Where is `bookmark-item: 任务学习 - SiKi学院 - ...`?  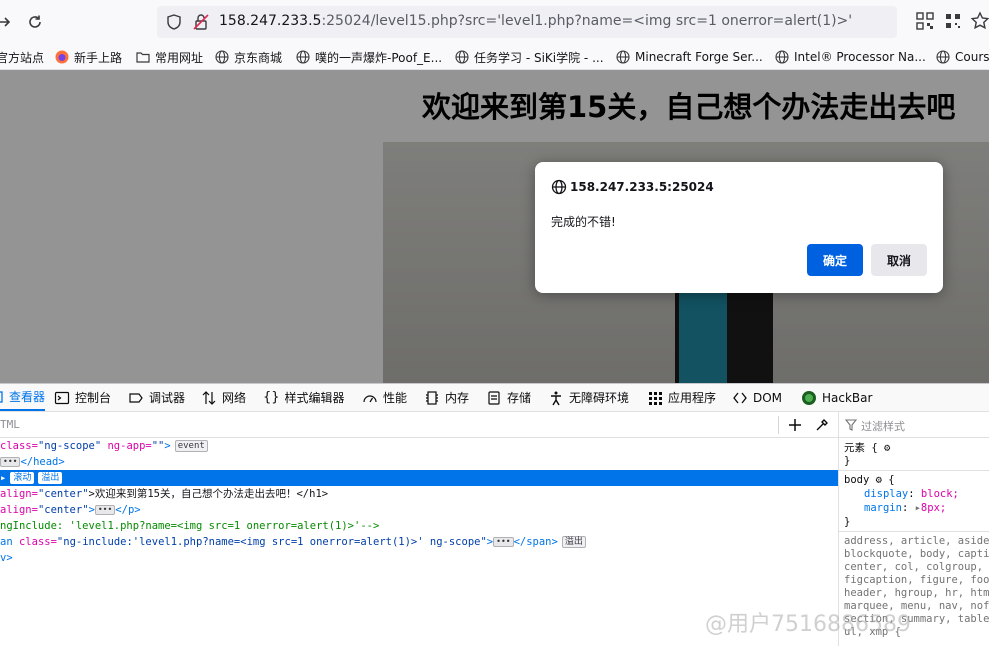 bookmark-item: 任务学习 - SiKi学院 - ... is located at coordinates (529, 57).